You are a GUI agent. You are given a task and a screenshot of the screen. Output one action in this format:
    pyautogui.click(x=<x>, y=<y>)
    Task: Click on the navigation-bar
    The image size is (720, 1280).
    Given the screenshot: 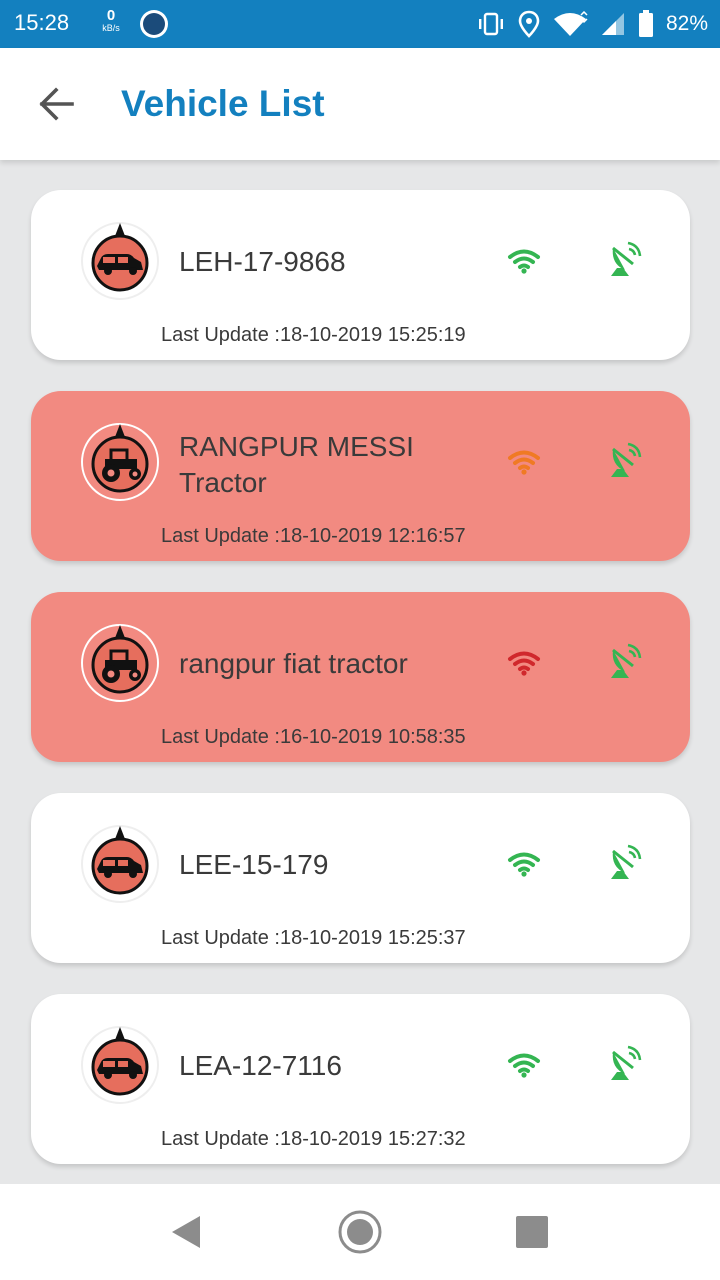 What is the action you would take?
    pyautogui.click(x=360, y=1232)
    